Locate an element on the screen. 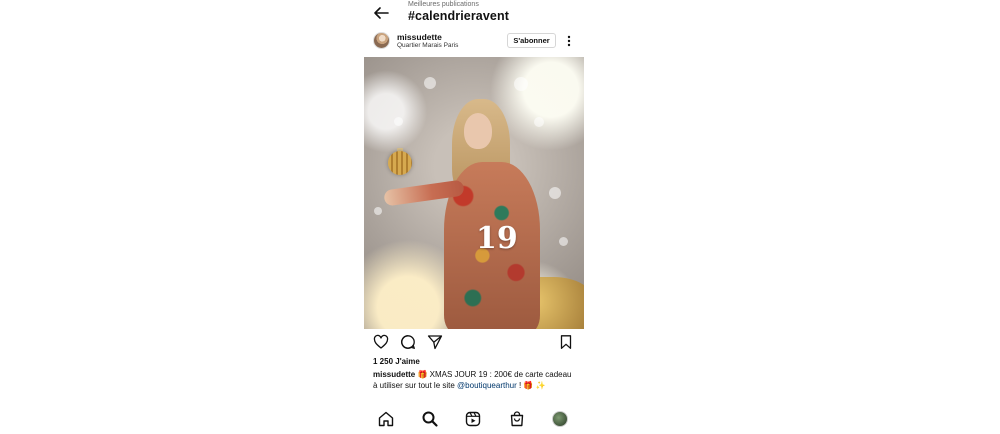 This screenshot has height=434, width=1000. shop-icon is located at coordinates (517, 419).